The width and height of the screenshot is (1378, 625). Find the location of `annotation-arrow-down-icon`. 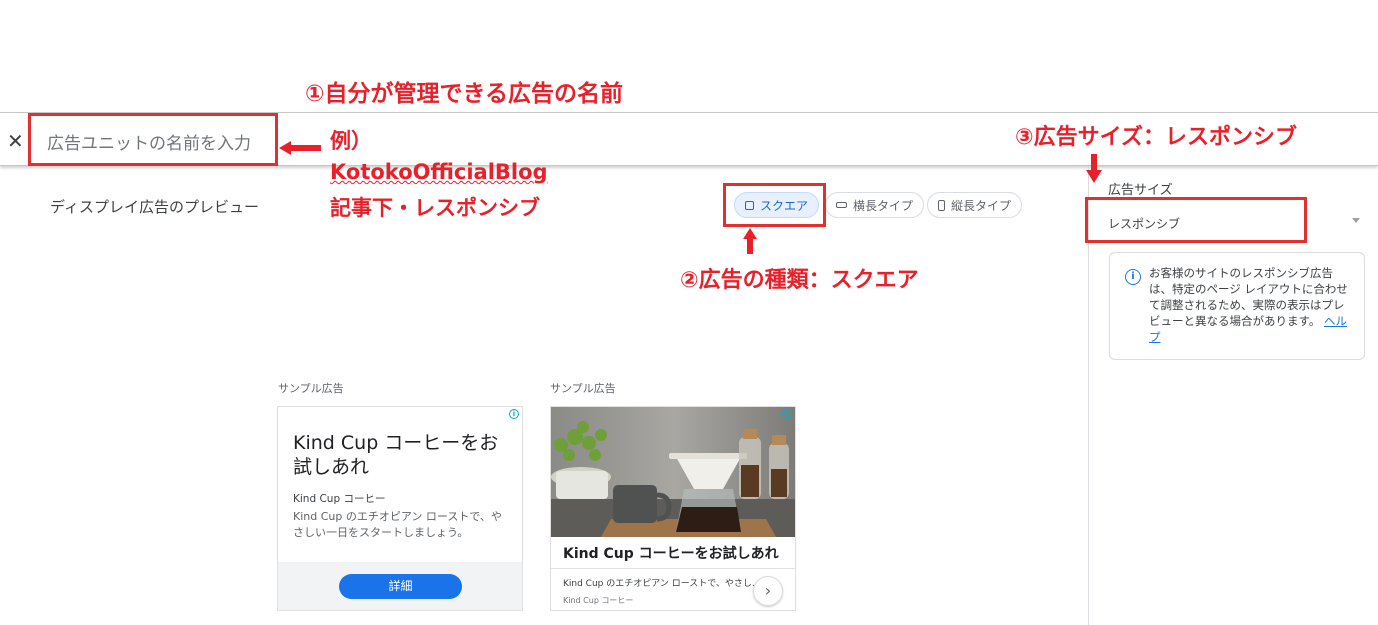

annotation-arrow-down-icon is located at coordinates (1094, 168).